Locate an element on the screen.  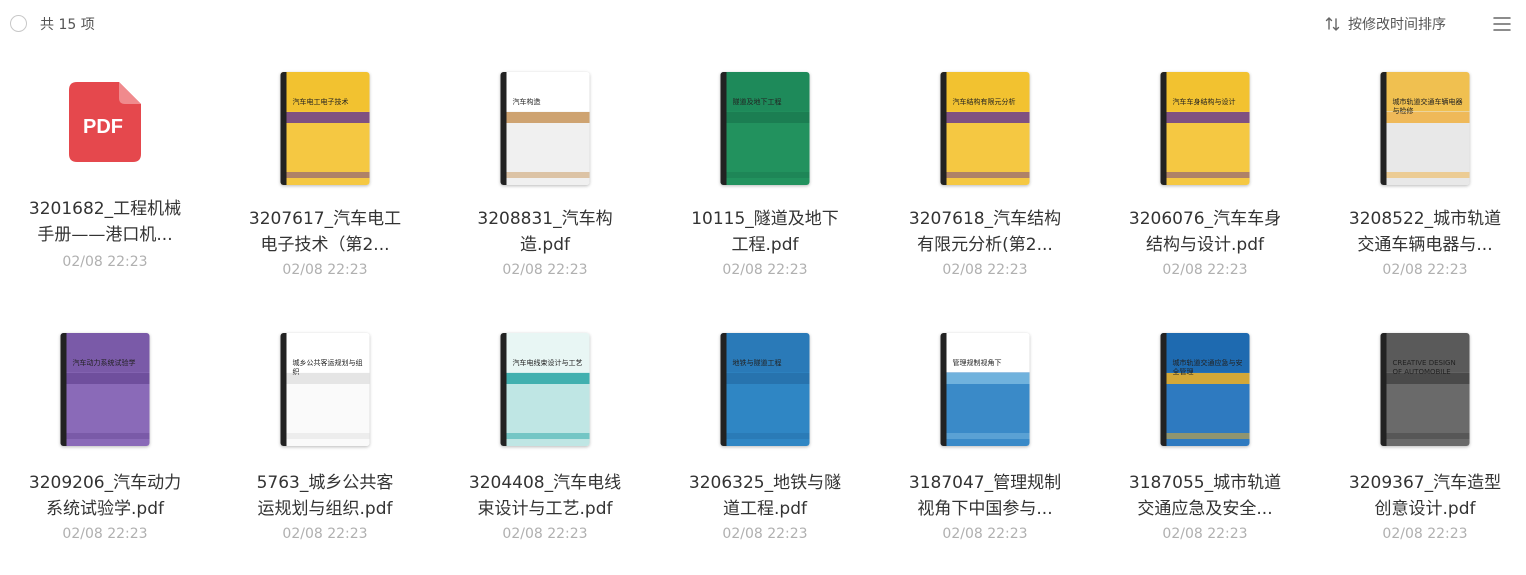
pdf-file-icon: PDF is located at coordinates (105, 124).